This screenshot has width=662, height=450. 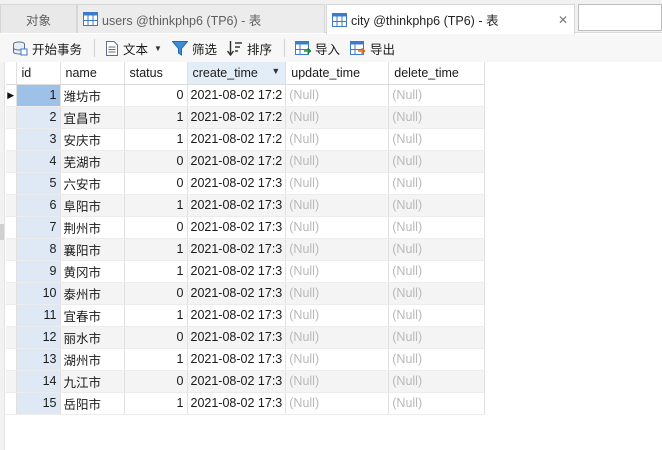 What do you see at coordinates (92, 337) in the screenshot?
I see `cell-name: 丽水市` at bounding box center [92, 337].